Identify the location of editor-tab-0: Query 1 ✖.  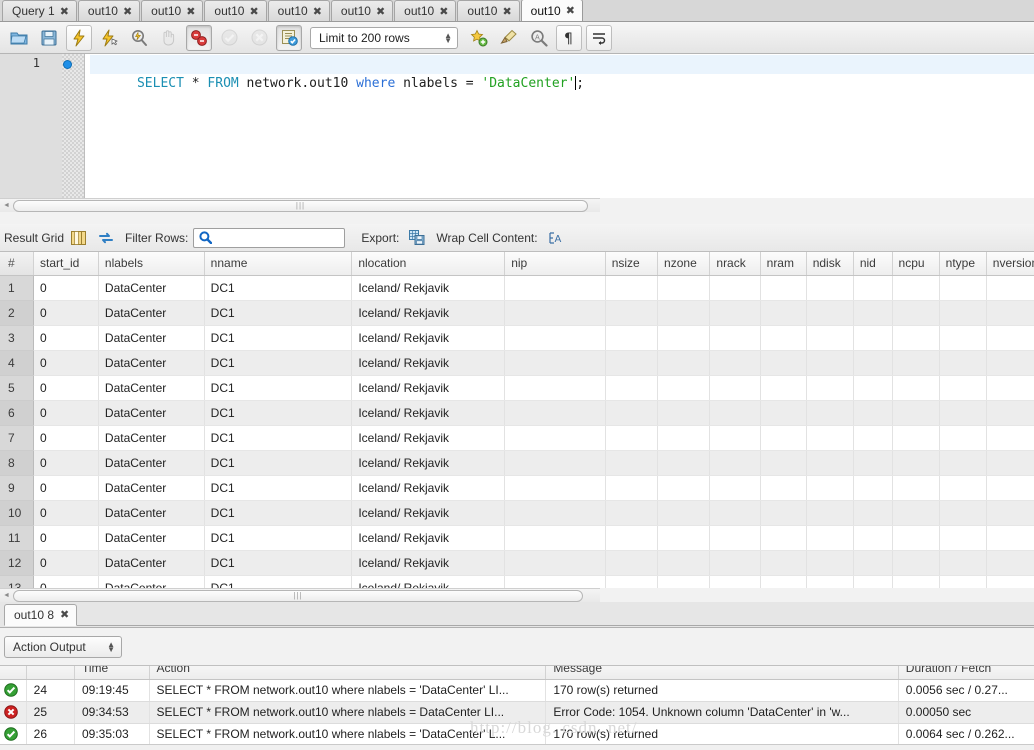
(39, 10).